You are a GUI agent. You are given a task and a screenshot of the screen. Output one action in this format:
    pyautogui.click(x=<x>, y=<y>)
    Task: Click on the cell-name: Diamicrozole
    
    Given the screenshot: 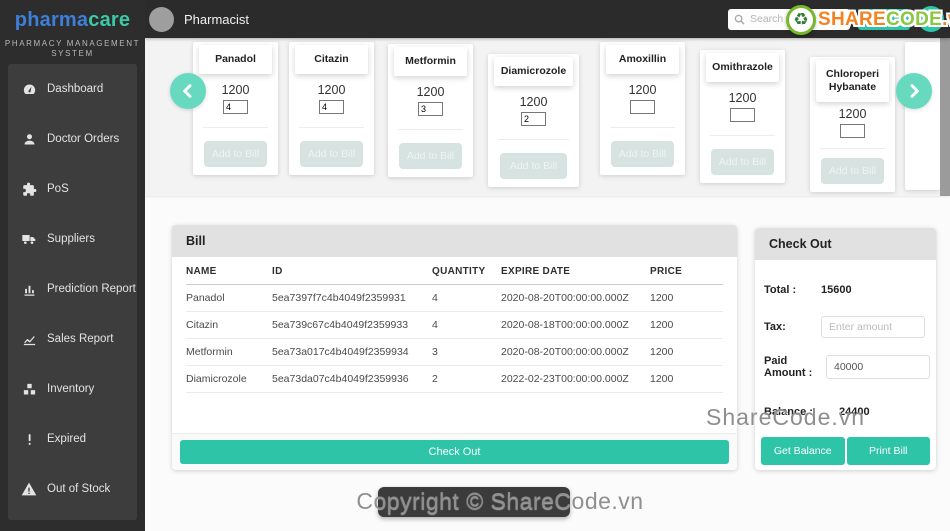 What is the action you would take?
    pyautogui.click(x=229, y=379)
    